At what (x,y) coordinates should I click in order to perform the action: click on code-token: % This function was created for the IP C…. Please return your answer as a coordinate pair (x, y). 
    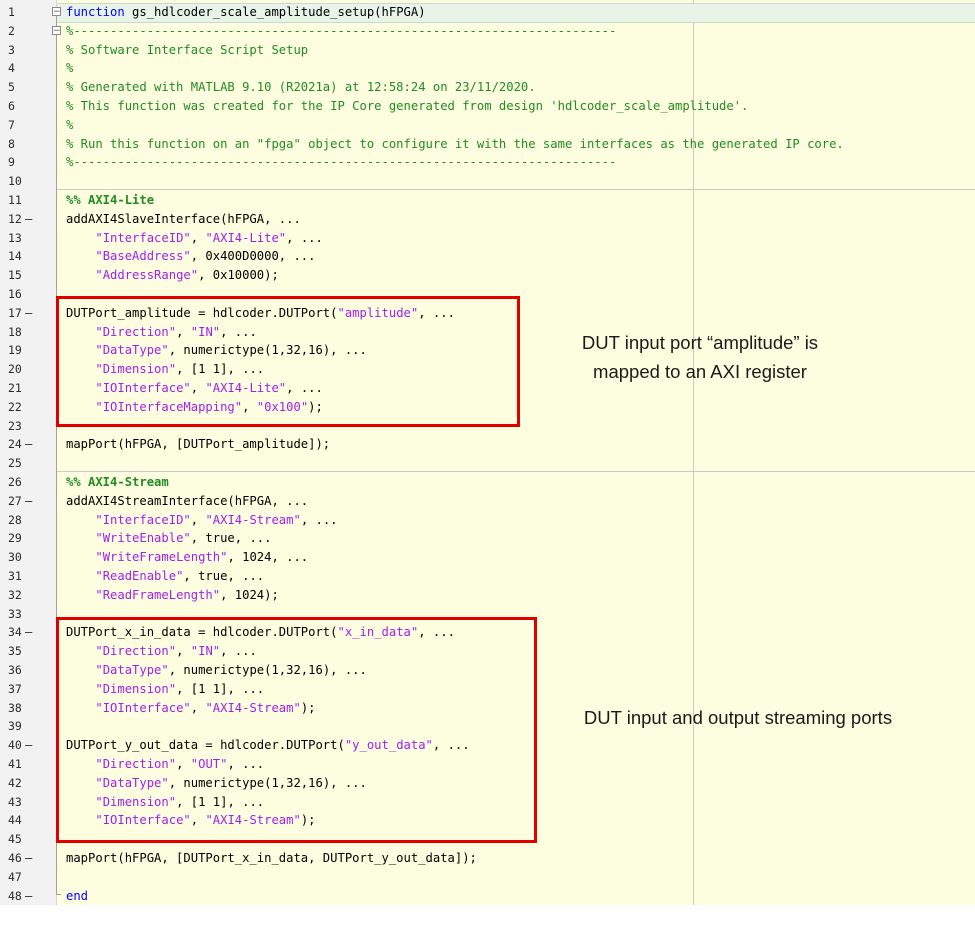
    Looking at the image, I should click on (407, 106).